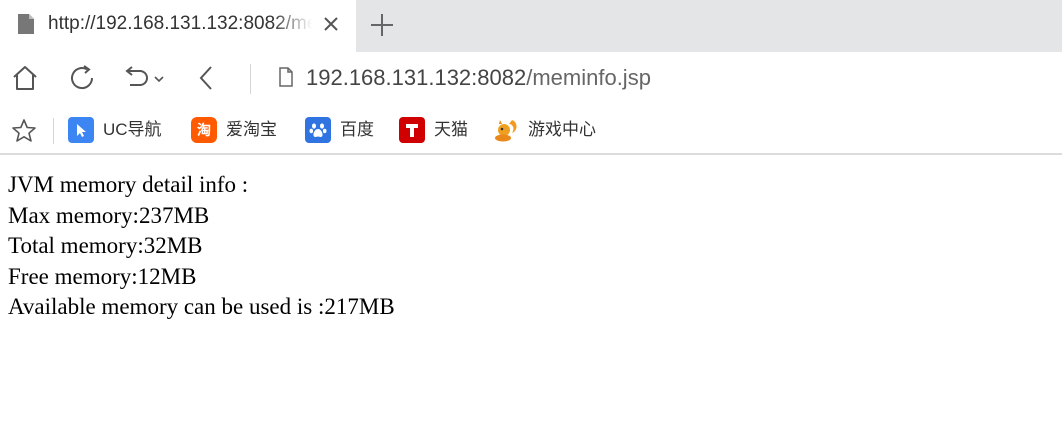 This screenshot has height=432, width=1062. I want to click on taobao-icon: 淘, so click(204, 130).